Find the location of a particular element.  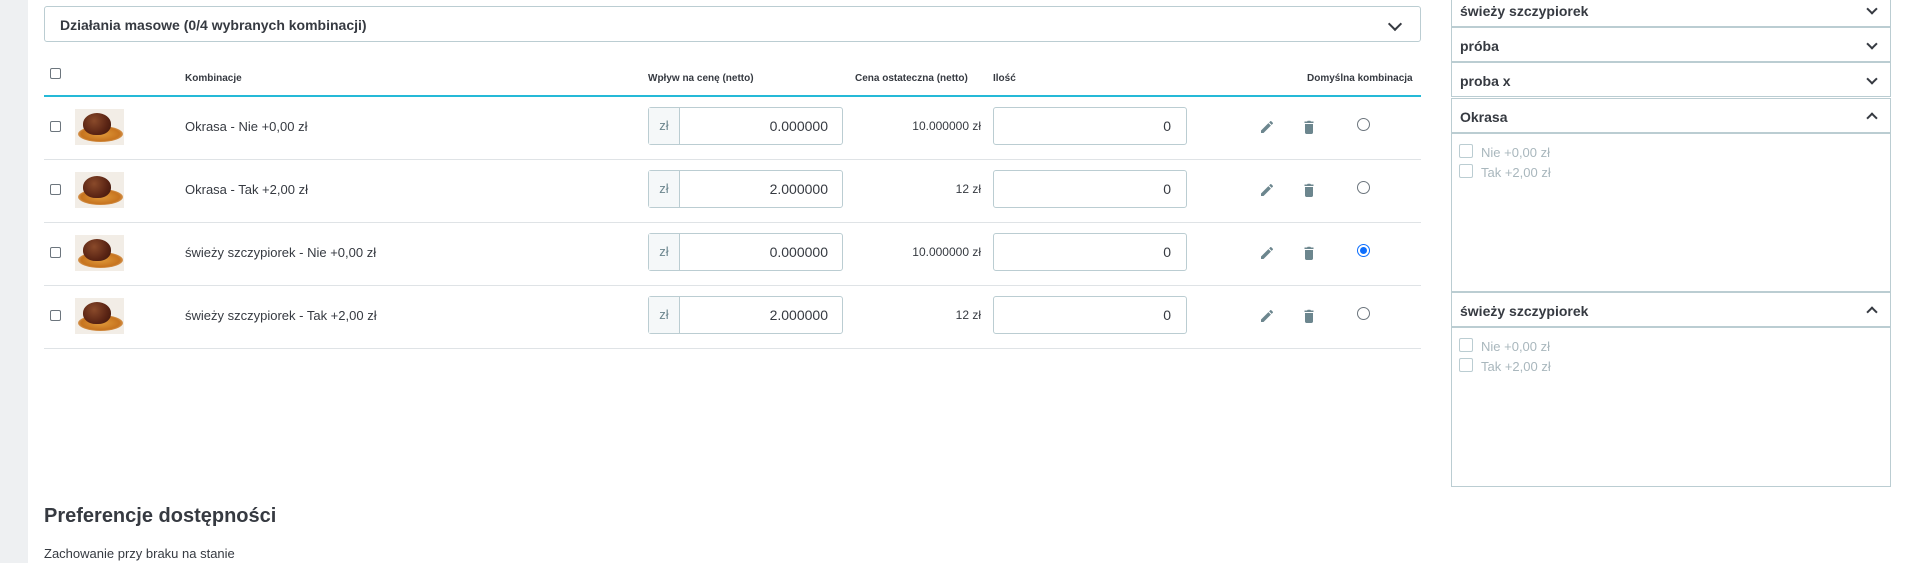

attribute-group-label: próba is located at coordinates (1479, 46).